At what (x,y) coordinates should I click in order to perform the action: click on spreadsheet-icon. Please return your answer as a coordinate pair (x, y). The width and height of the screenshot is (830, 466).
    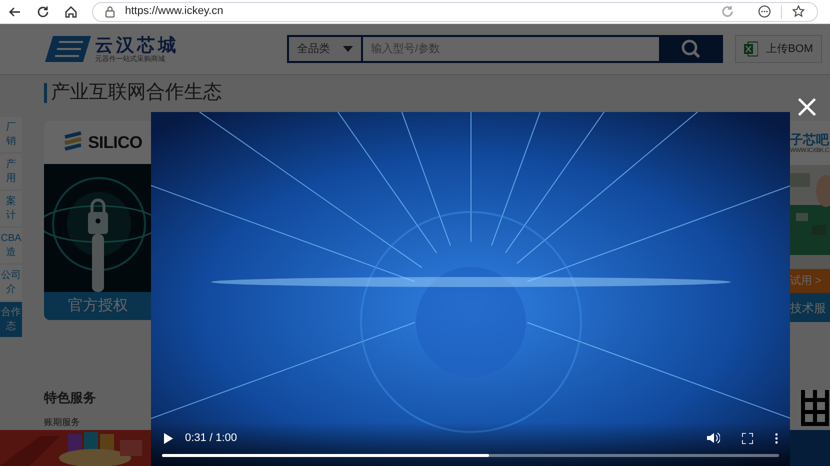
    Looking at the image, I should click on (751, 49).